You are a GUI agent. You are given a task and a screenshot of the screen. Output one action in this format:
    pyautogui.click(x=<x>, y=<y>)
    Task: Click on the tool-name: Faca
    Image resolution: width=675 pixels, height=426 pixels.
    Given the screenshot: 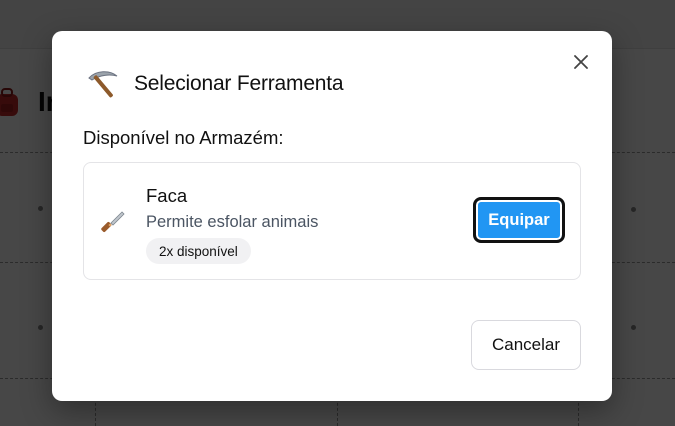 What is the action you would take?
    pyautogui.click(x=167, y=195)
    